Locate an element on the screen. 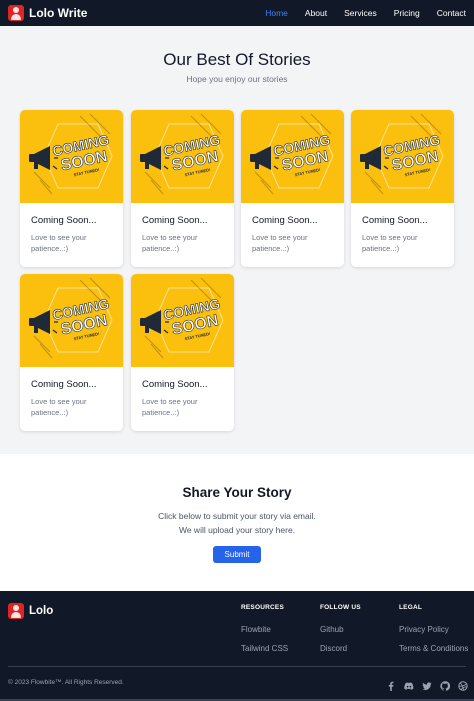 Image resolution: width=474 pixels, height=701 pixels. nav-link-pricing: Pricing is located at coordinates (407, 13).